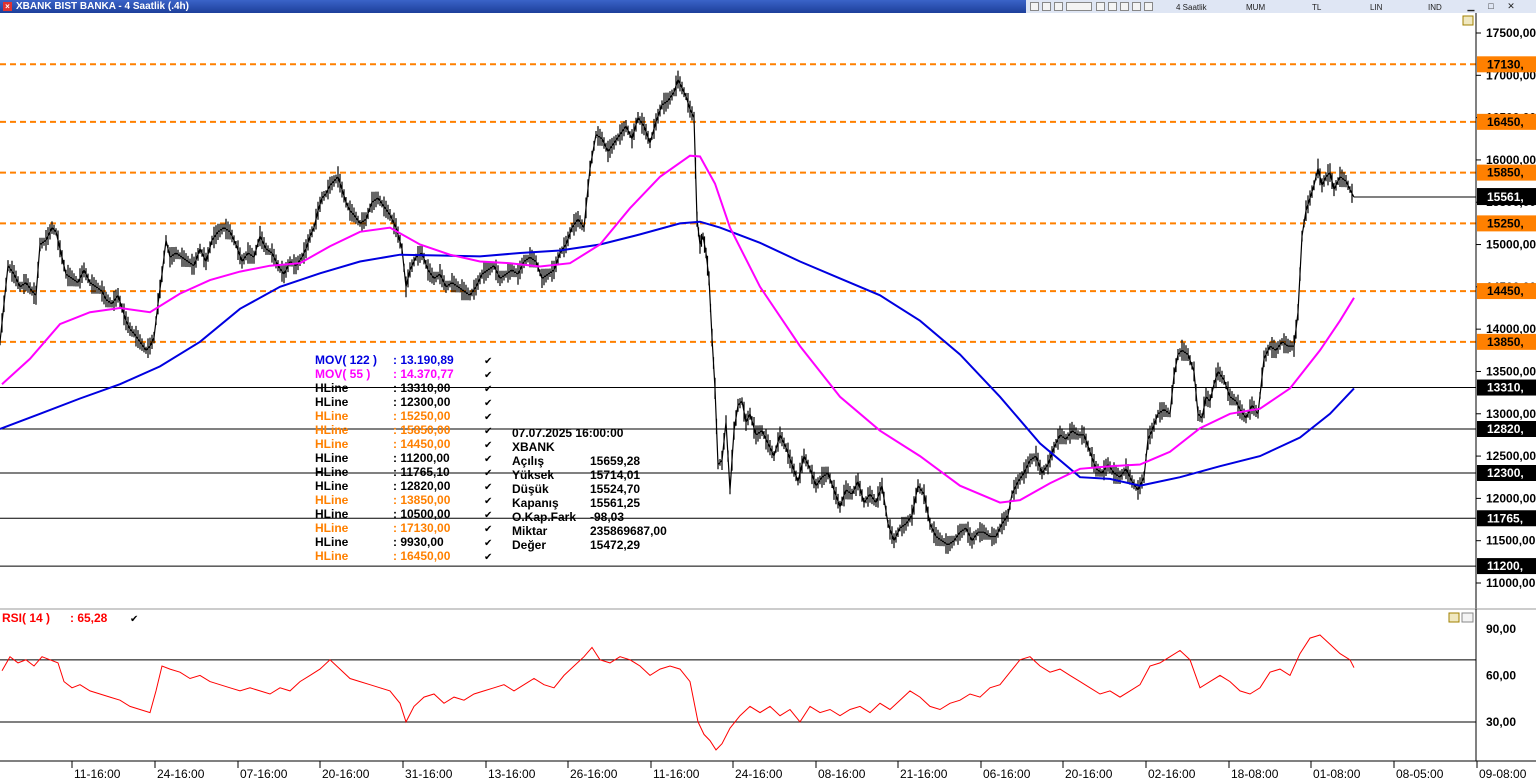 This screenshot has height=782, width=1536. What do you see at coordinates (1058, 6) in the screenshot?
I see `grid-icon` at bounding box center [1058, 6].